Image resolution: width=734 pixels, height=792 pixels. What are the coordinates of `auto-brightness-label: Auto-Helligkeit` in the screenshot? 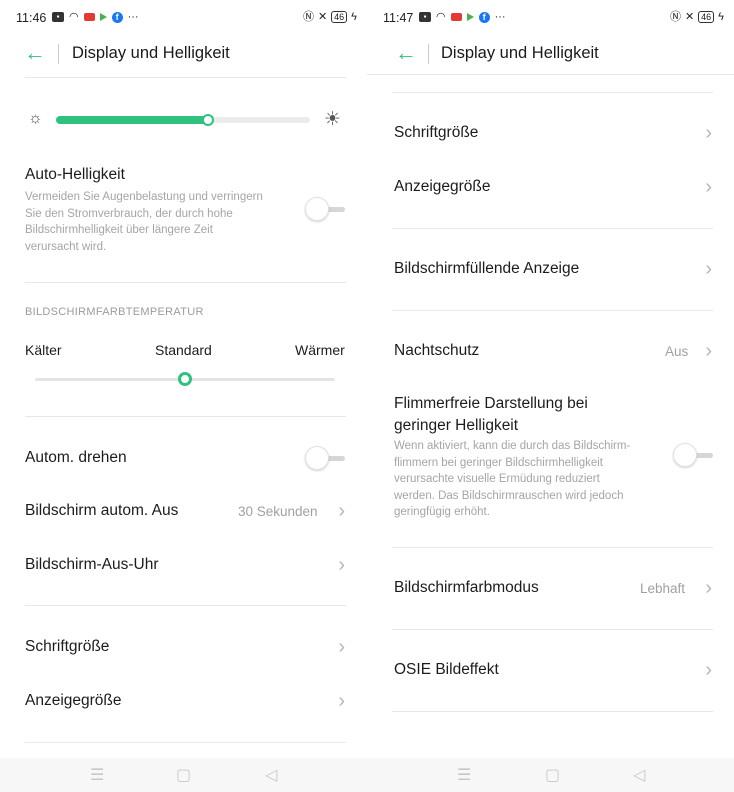 It's located at (75, 174).